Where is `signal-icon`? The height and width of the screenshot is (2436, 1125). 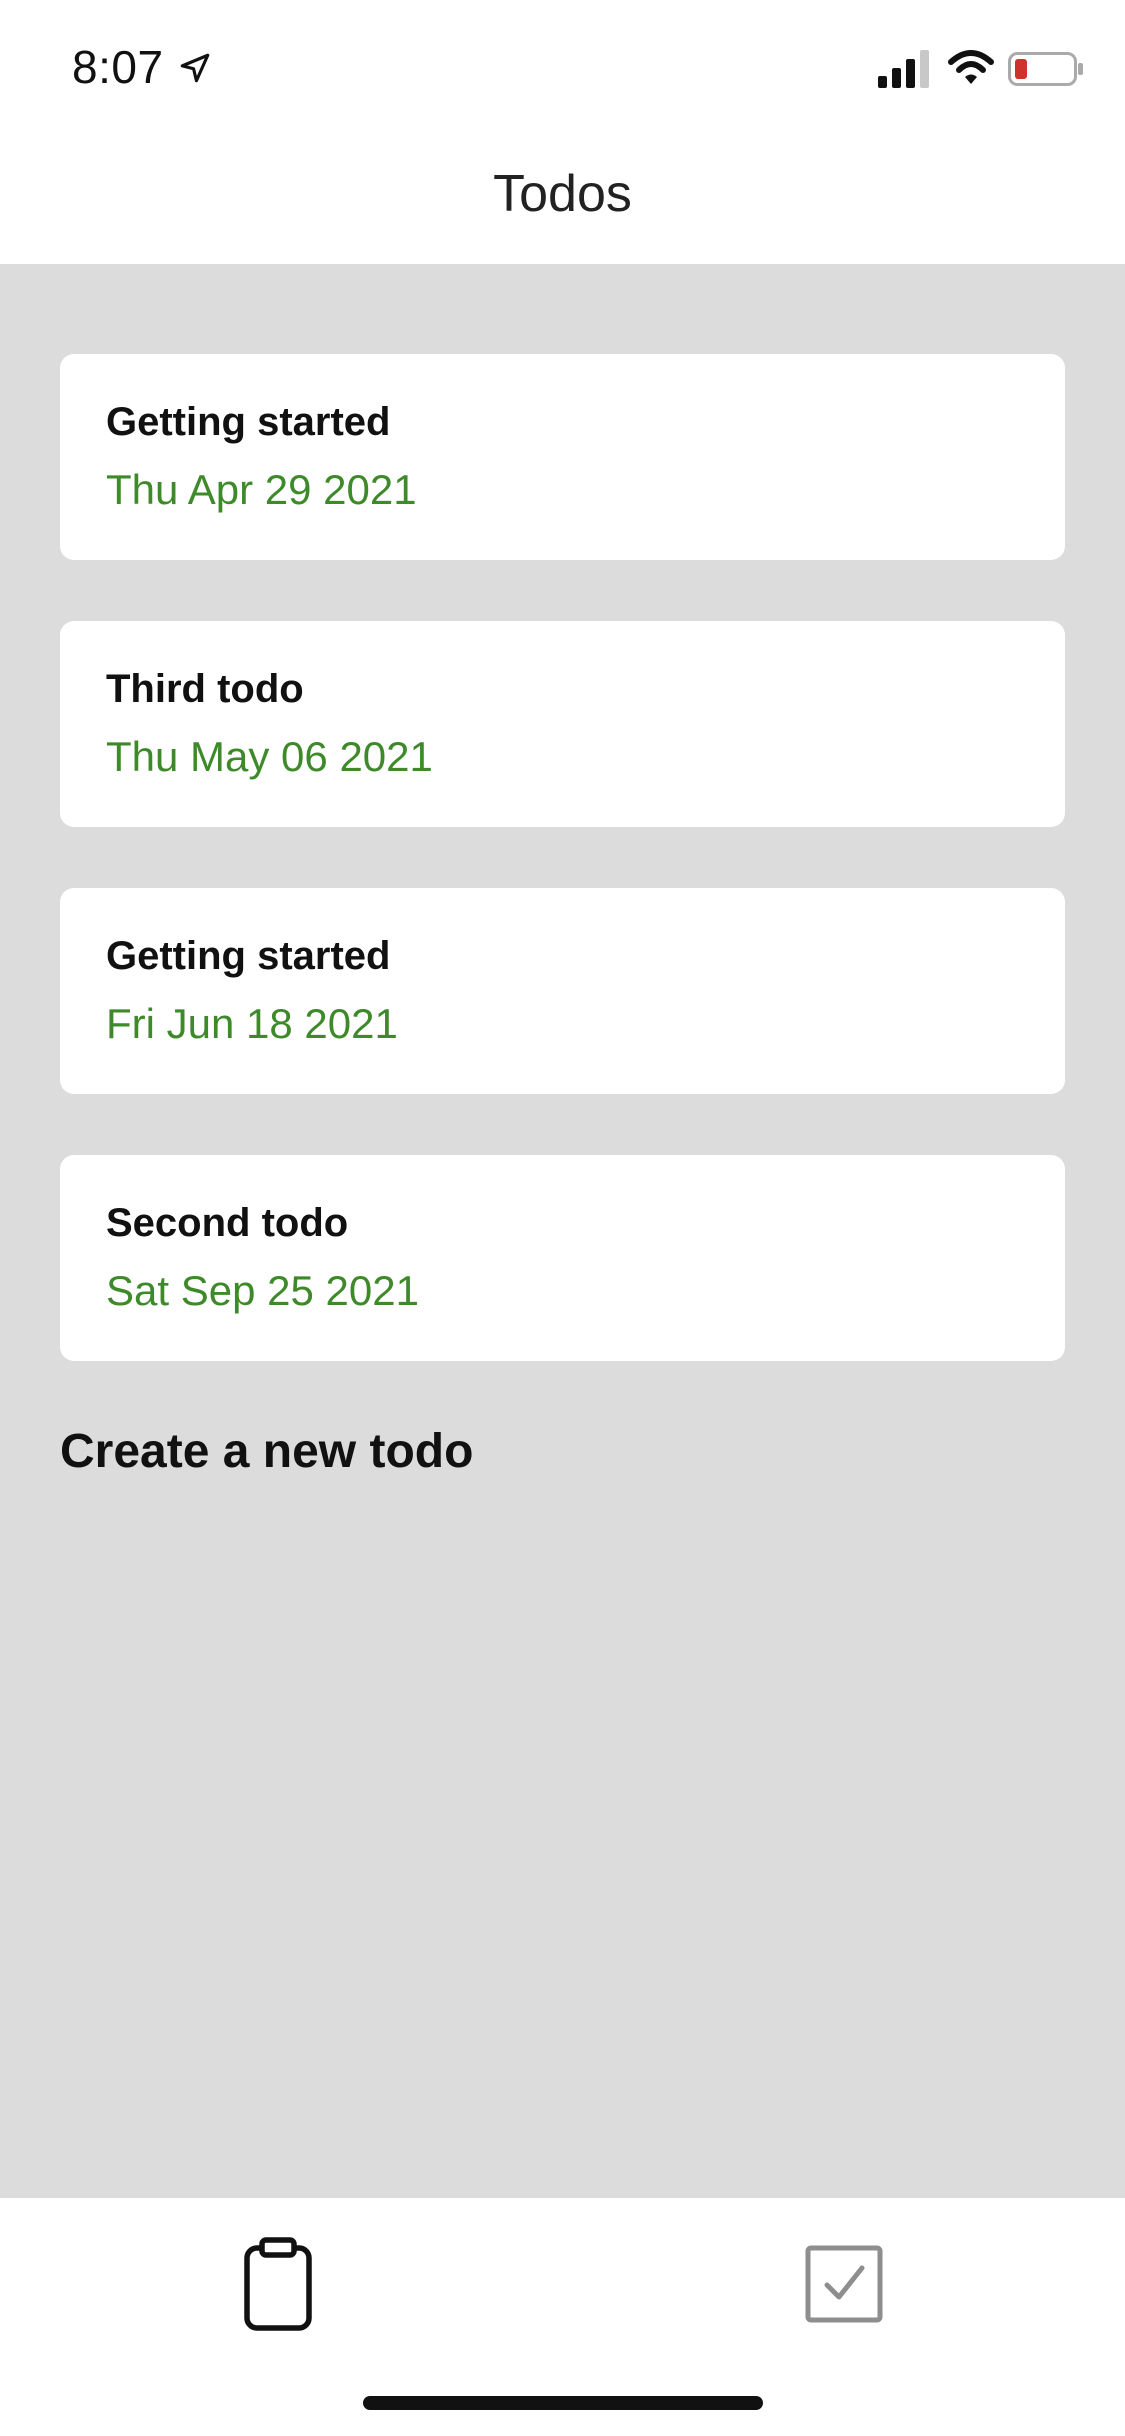
signal-icon is located at coordinates (903, 69).